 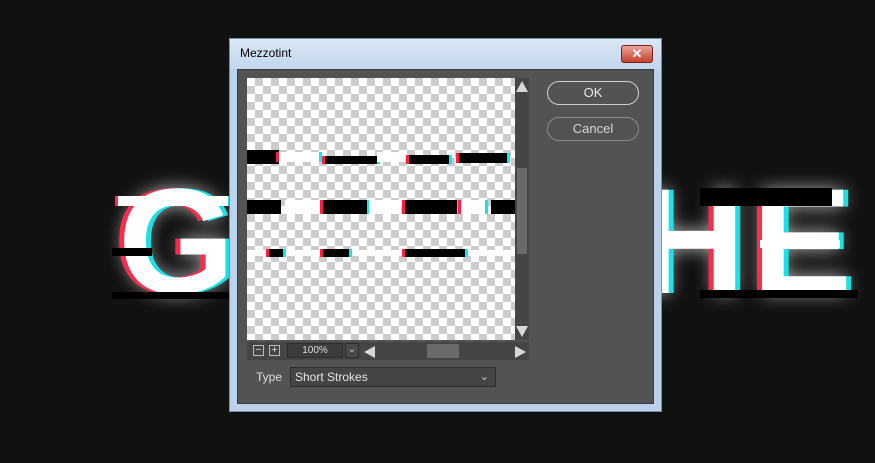 What do you see at coordinates (522, 86) in the screenshot?
I see `scroll-up-icon` at bounding box center [522, 86].